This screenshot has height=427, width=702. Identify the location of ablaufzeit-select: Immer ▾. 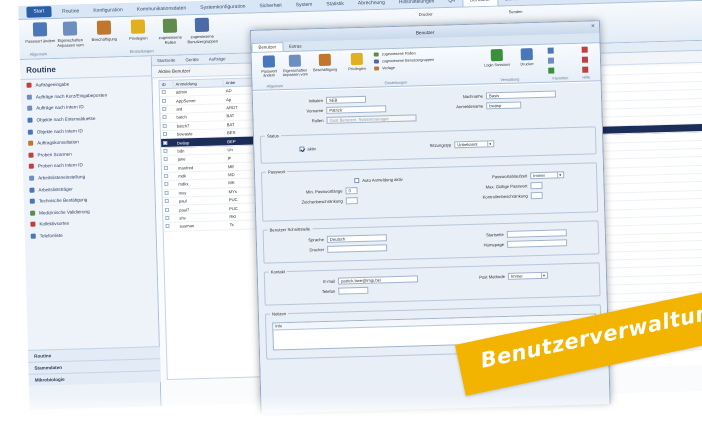
(547, 175).